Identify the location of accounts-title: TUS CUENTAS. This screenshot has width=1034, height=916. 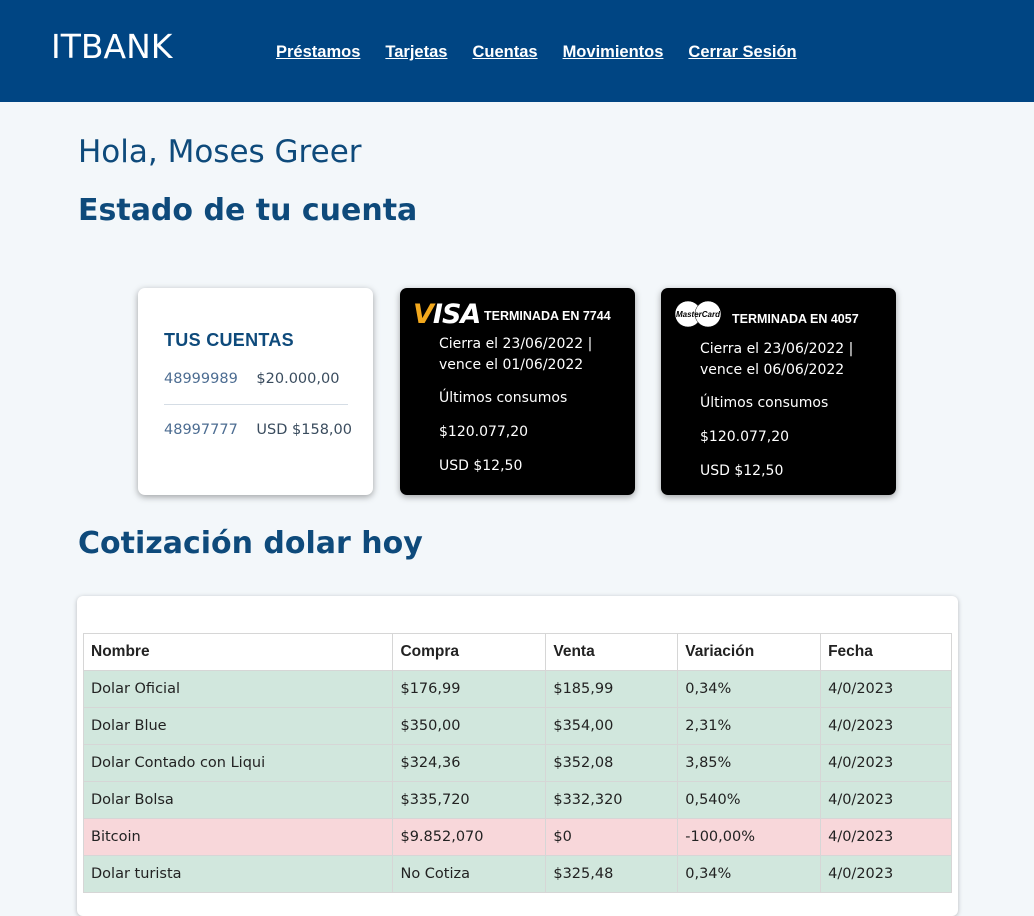
(229, 340).